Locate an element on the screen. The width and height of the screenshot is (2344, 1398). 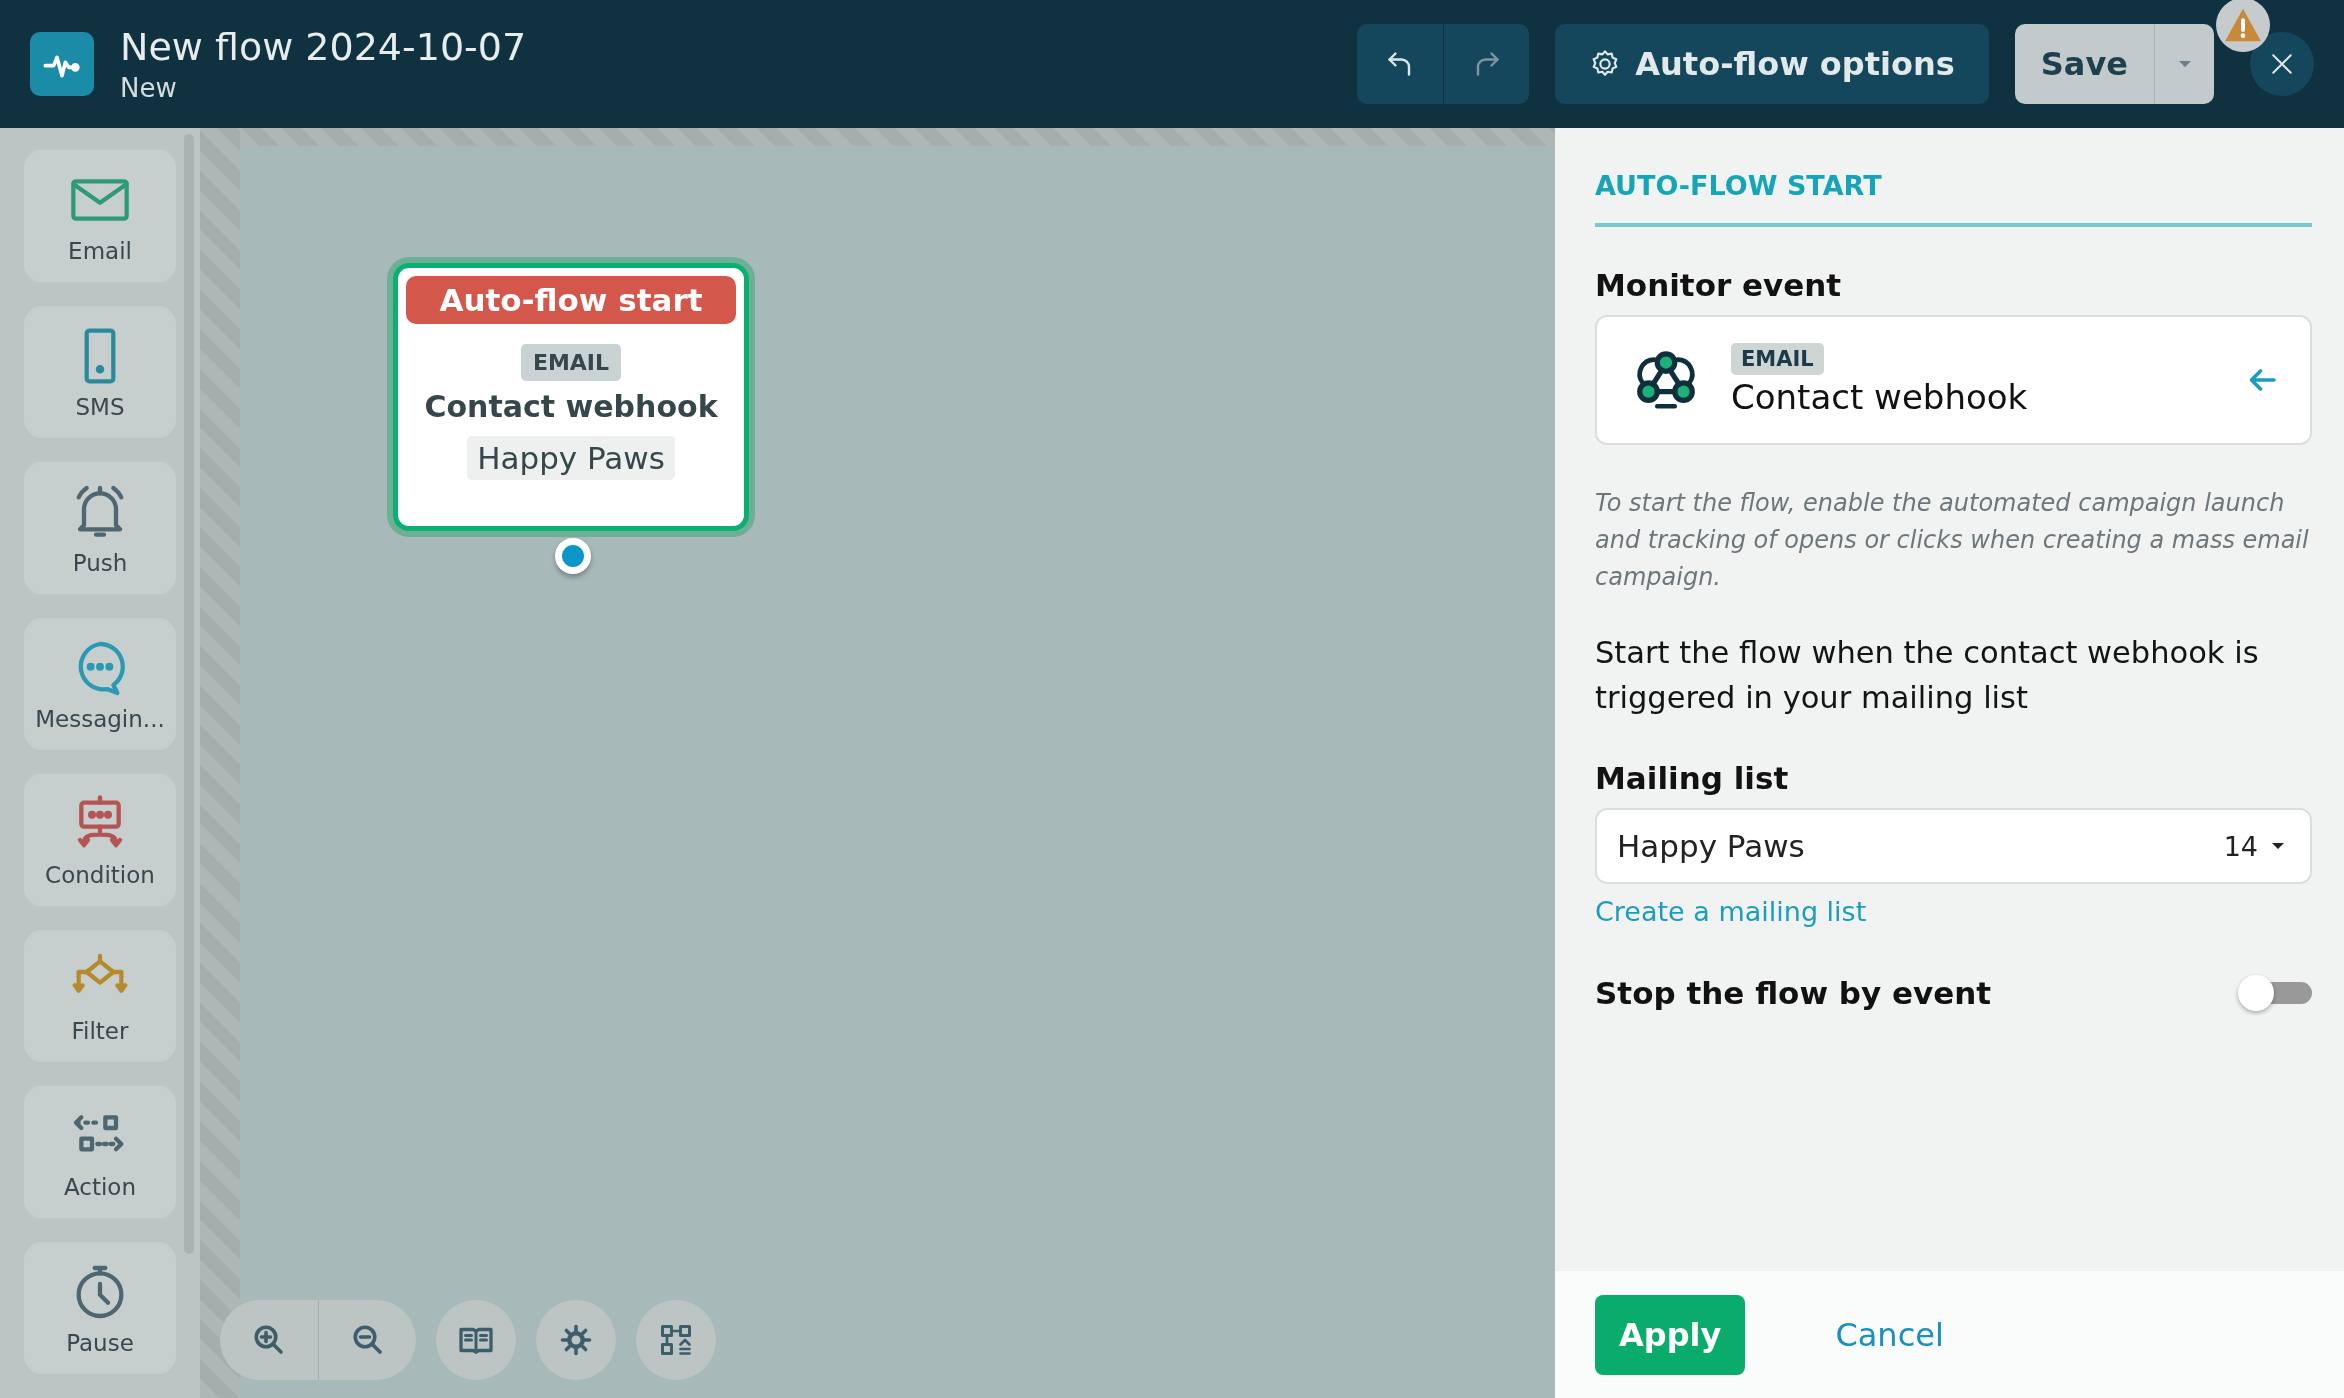
palette-item: Pause is located at coordinates (100, 1308).